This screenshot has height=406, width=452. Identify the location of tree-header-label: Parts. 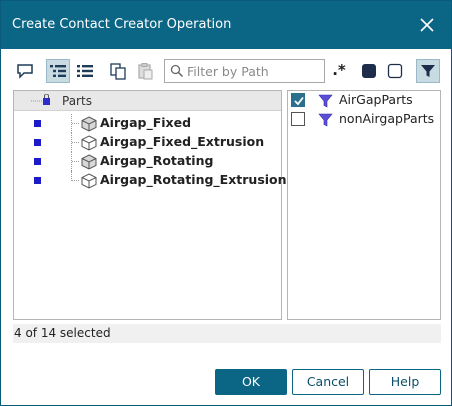
(77, 101).